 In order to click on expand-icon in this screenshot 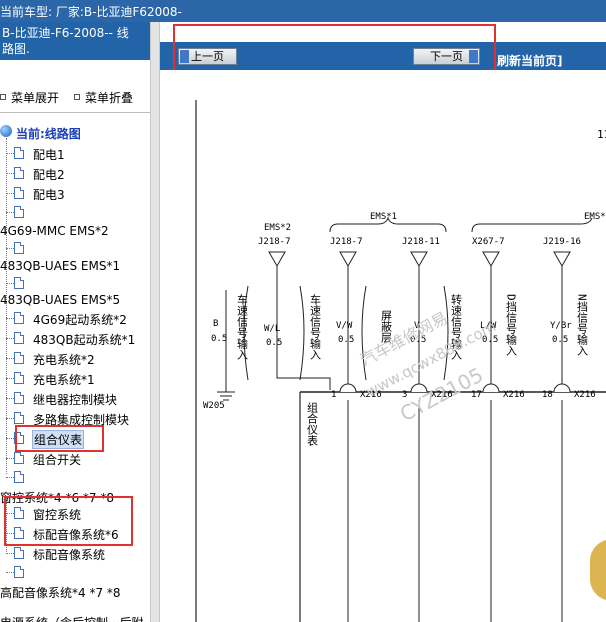, I will do `click(3, 97)`.